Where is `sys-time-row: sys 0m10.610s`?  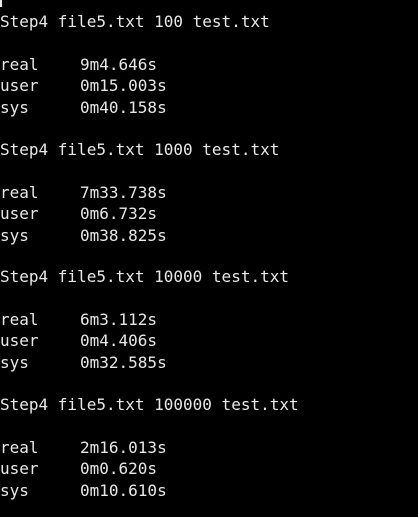
sys-time-row: sys 0m10.610s is located at coordinates (209, 490).